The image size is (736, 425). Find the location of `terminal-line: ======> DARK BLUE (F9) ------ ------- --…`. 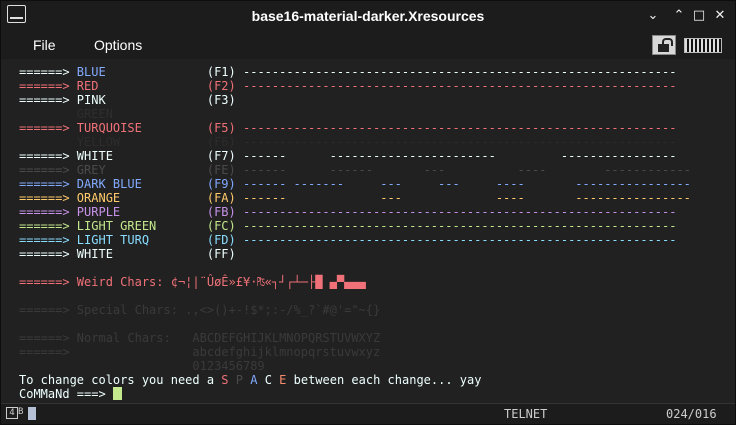

terminal-line: ======> DARK BLUE (F9) ------ ------- --… is located at coordinates (355, 184).